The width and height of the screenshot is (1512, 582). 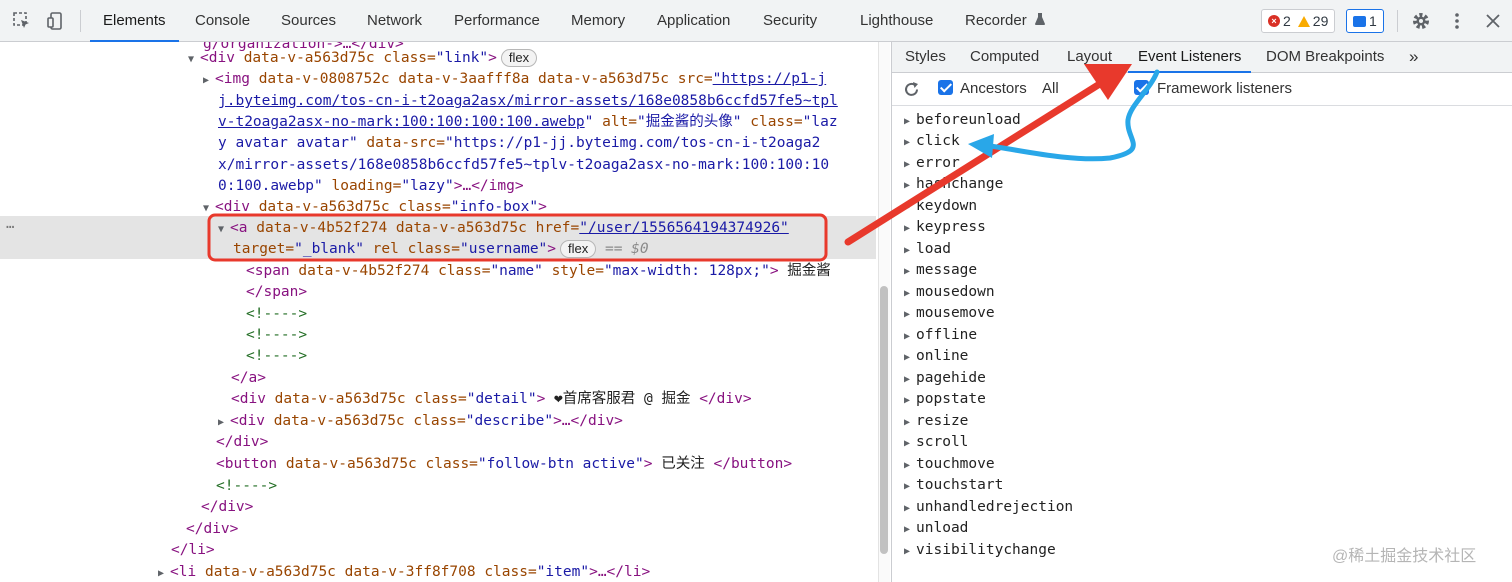 What do you see at coordinates (693, 21) in the screenshot?
I see `tab-application: Application` at bounding box center [693, 21].